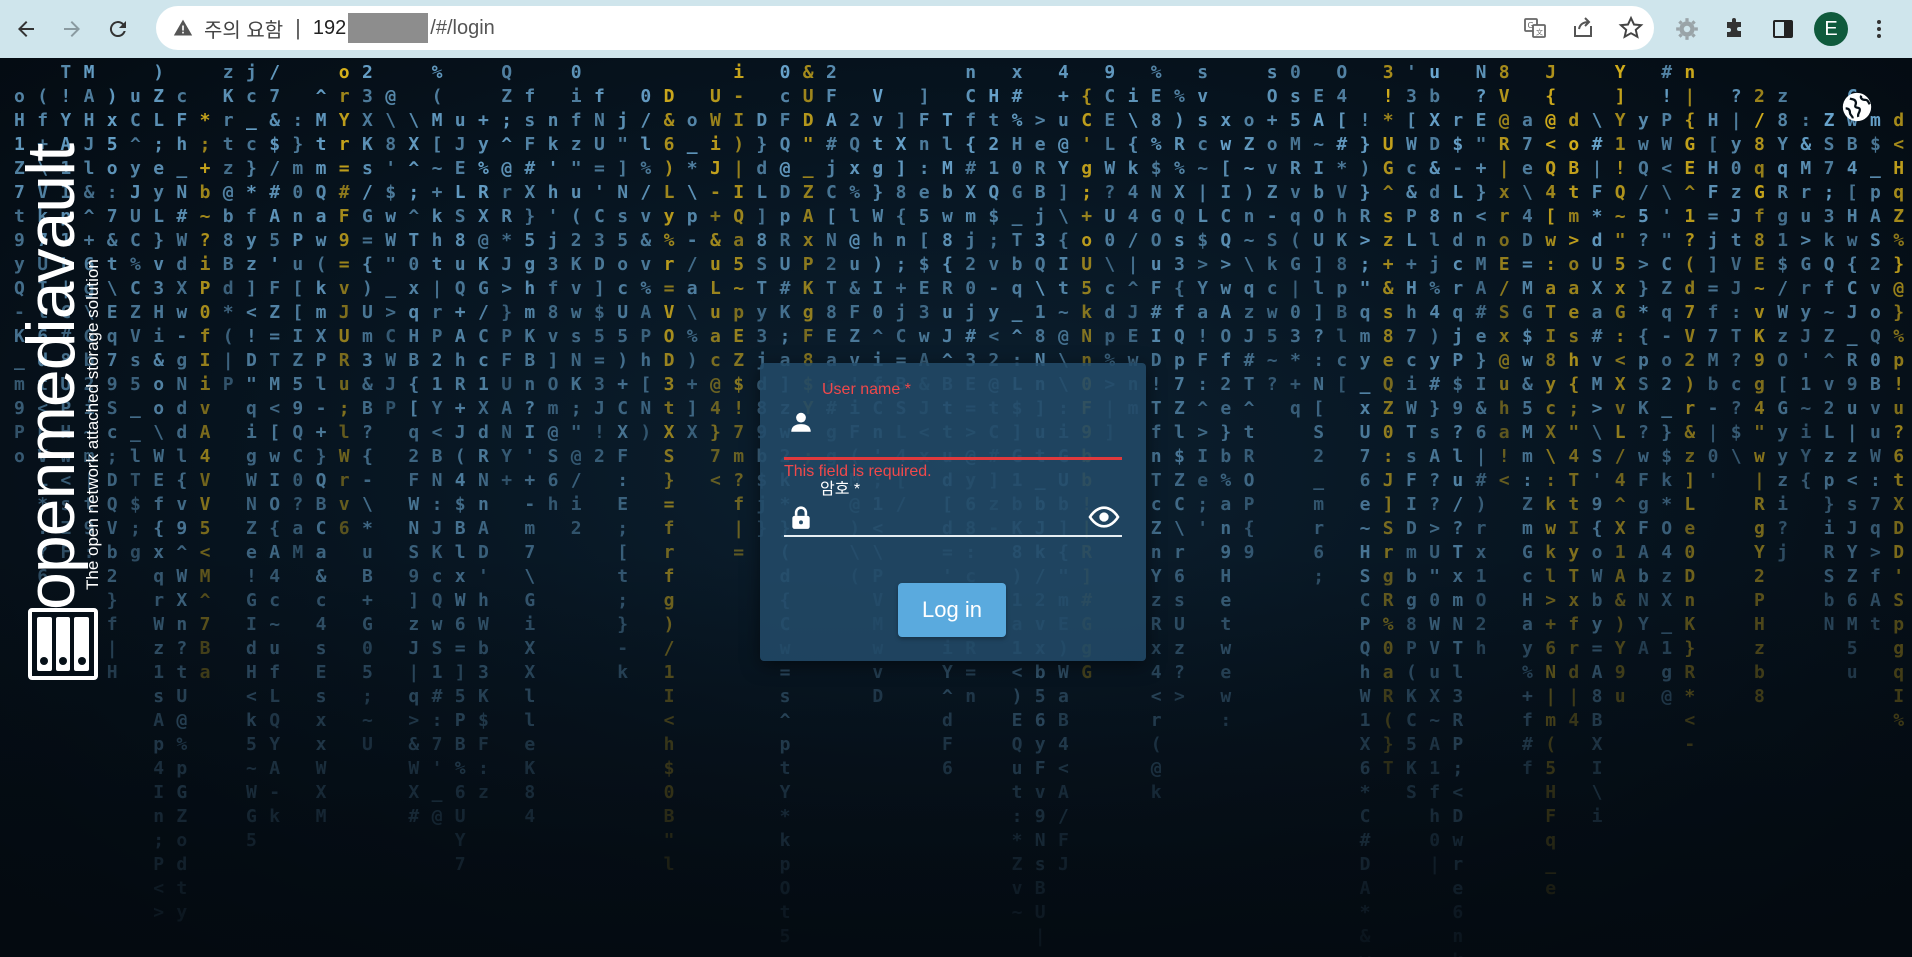 This screenshot has height=957, width=1912. What do you see at coordinates (158, 456) in the screenshot?
I see `svg-text: W` at bounding box center [158, 456].